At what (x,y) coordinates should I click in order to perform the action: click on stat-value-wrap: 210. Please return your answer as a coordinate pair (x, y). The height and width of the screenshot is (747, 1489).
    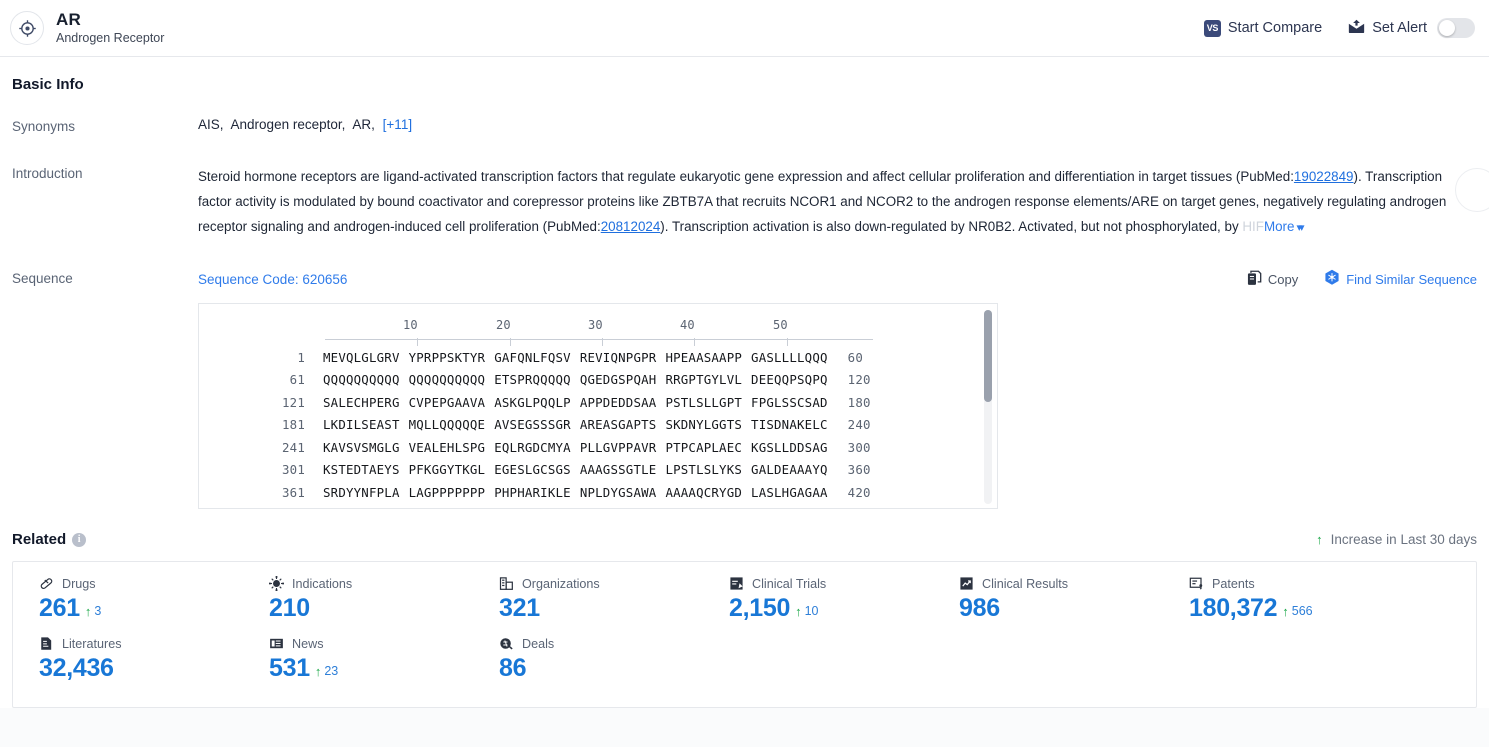
    Looking at the image, I should click on (371, 608).